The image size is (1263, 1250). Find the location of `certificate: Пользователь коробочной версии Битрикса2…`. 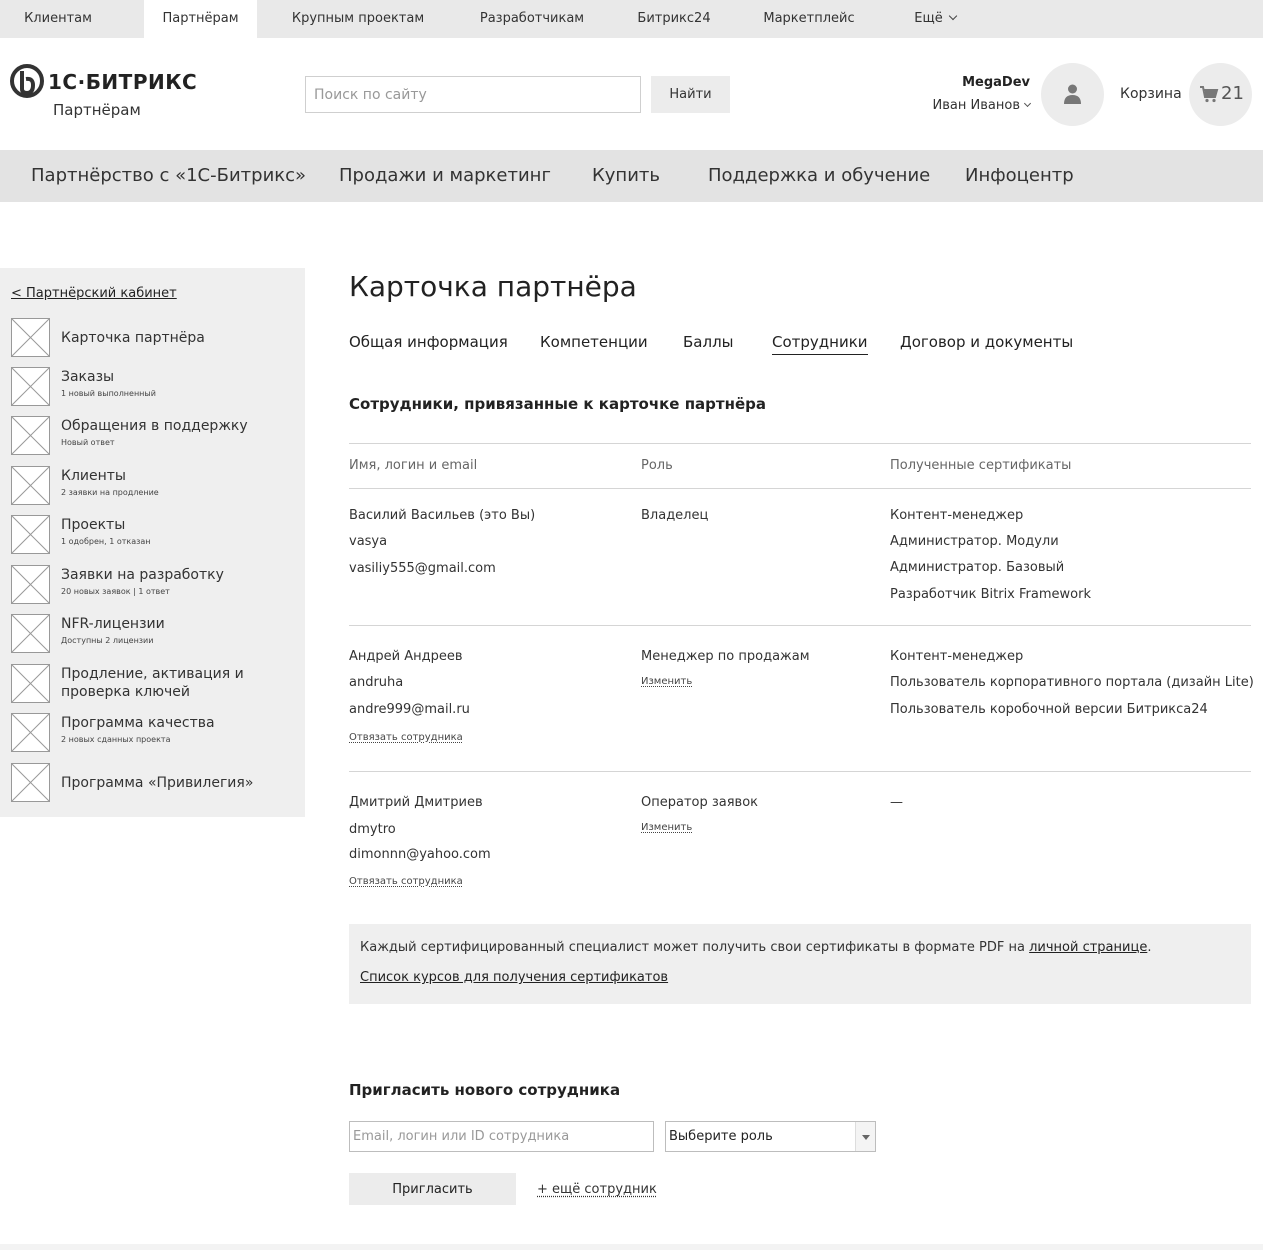

certificate: Пользователь коробочной версии Битрикса2… is located at coordinates (1049, 709).